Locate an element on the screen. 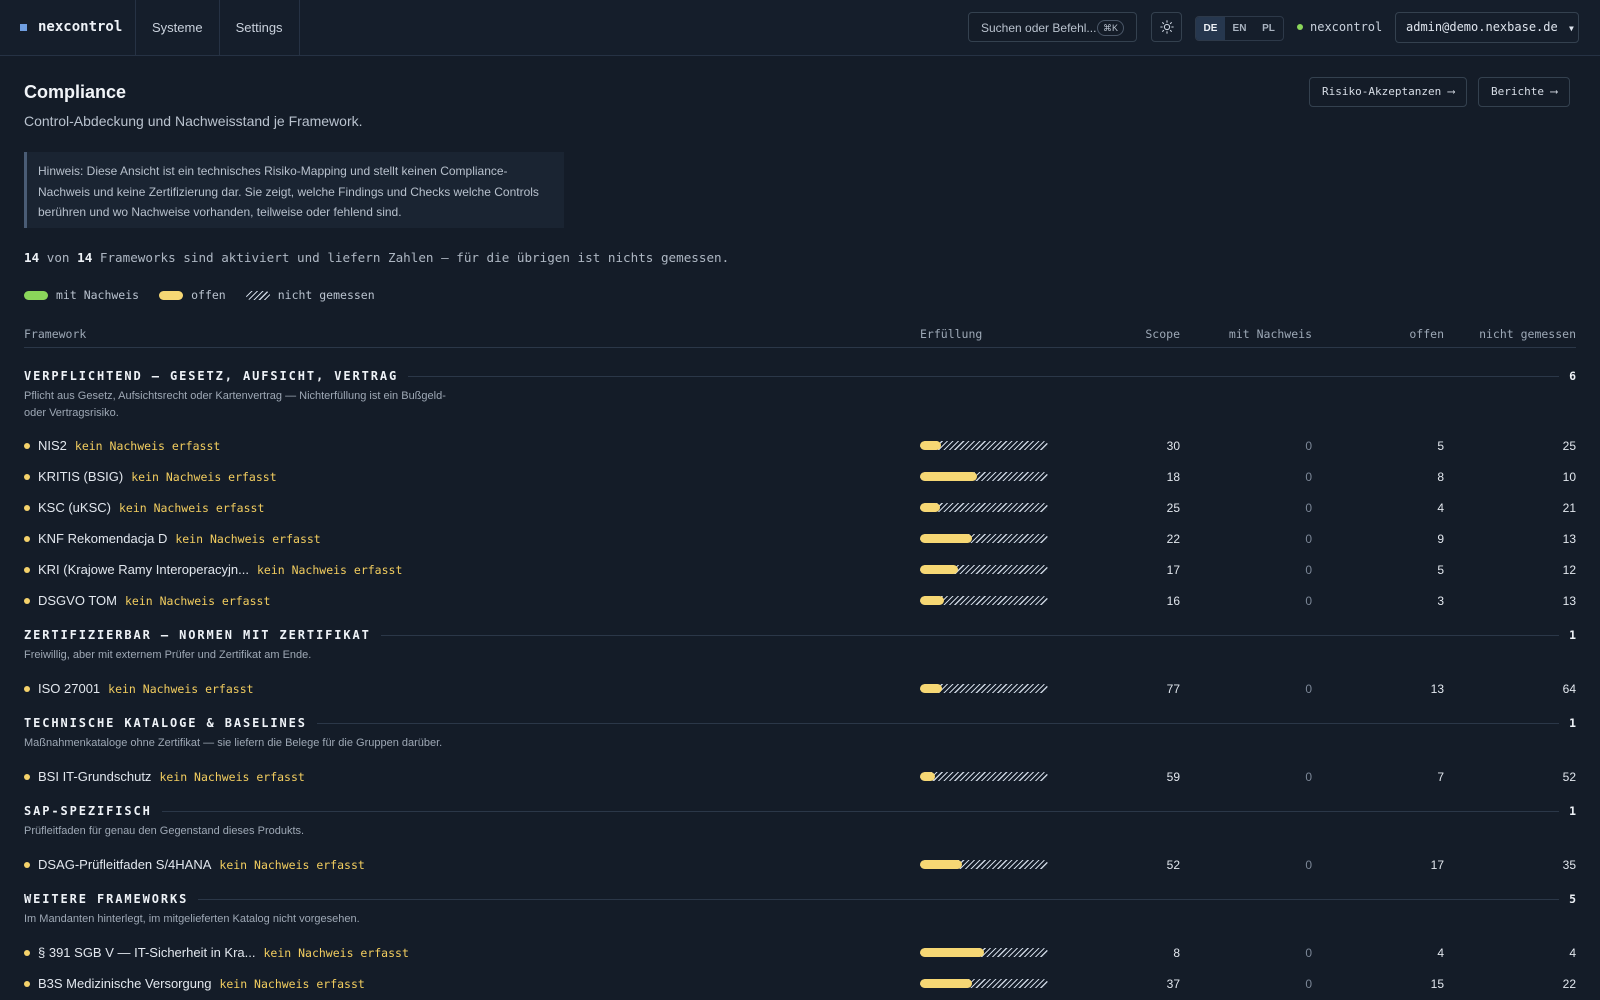 The width and height of the screenshot is (1600, 1000). framework-name-link: ISO 27001 kein Nachweis erfasst is located at coordinates (146, 688).